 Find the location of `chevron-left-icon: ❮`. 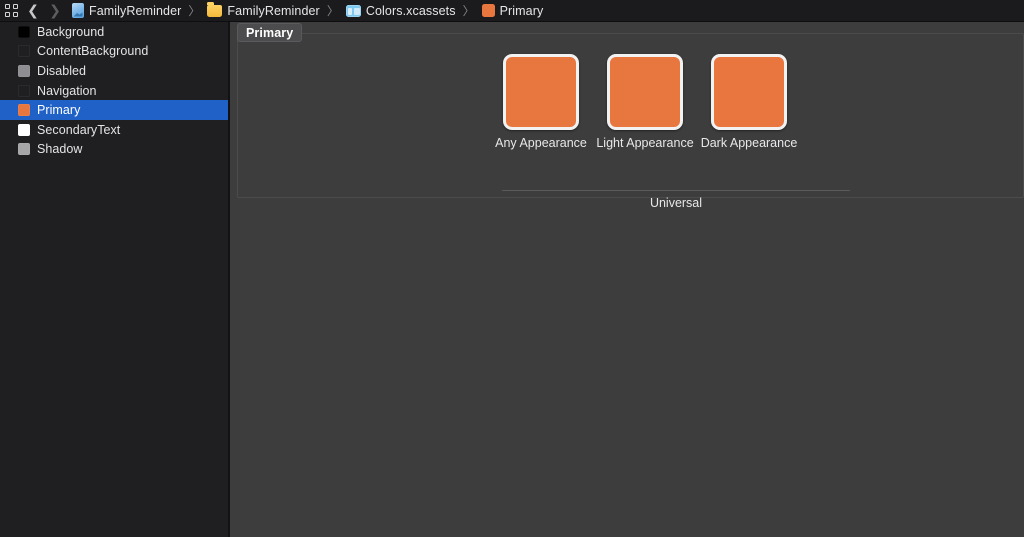

chevron-left-icon: ❮ is located at coordinates (33, 10).